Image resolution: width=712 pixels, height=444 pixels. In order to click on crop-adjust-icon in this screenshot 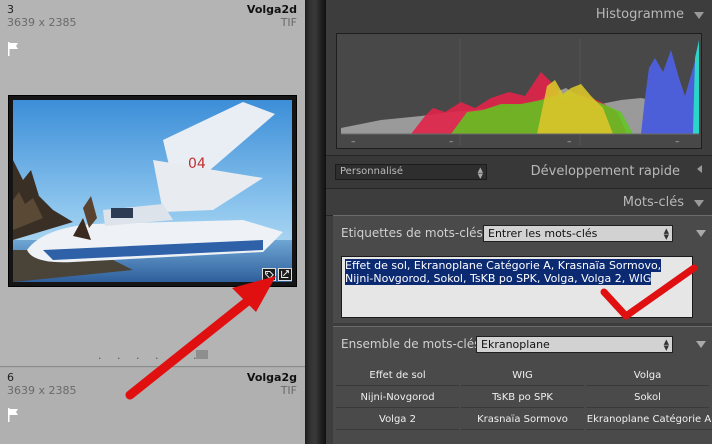, I will do `click(285, 274)`.